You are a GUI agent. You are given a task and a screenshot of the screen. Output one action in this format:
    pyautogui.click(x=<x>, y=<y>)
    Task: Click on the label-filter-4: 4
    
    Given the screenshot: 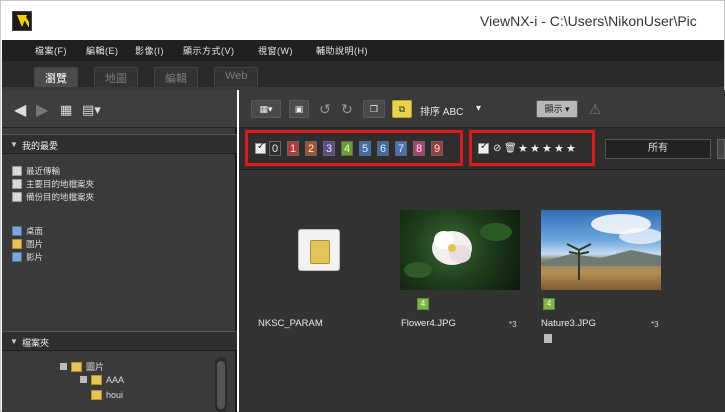 What is the action you would take?
    pyautogui.click(x=347, y=148)
    